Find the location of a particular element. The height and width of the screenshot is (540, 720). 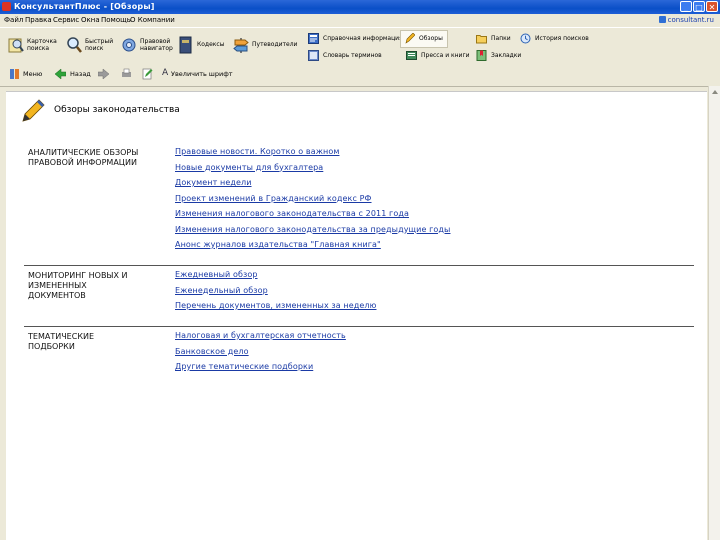

book-icon is located at coordinates (185, 45).